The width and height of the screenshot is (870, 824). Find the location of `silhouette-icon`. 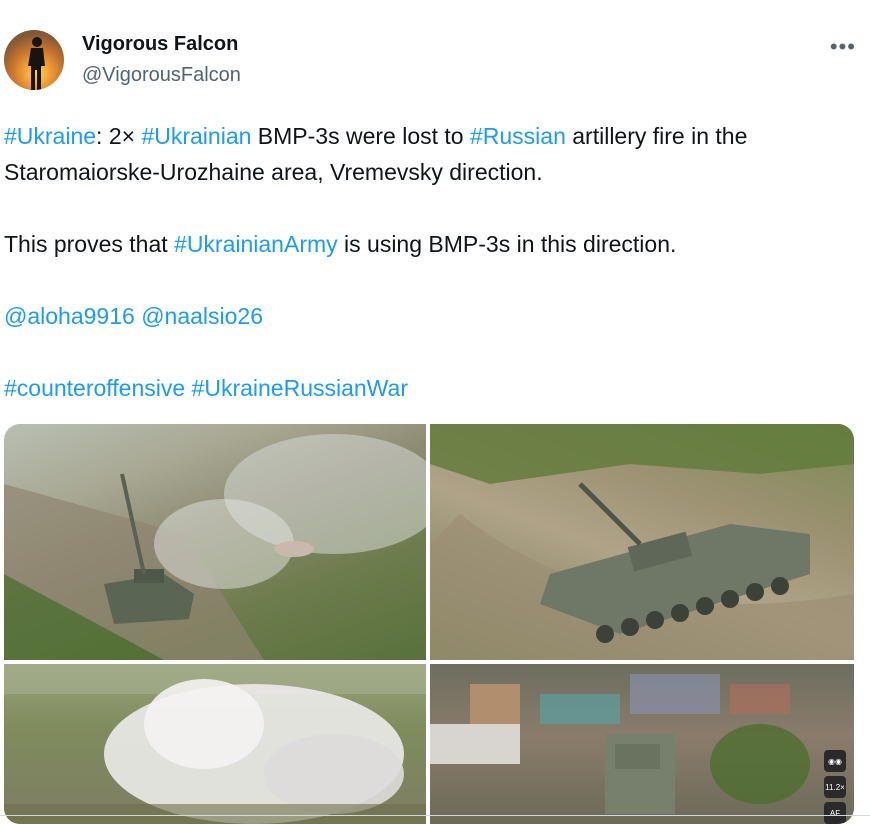

silhouette-icon is located at coordinates (36, 63).